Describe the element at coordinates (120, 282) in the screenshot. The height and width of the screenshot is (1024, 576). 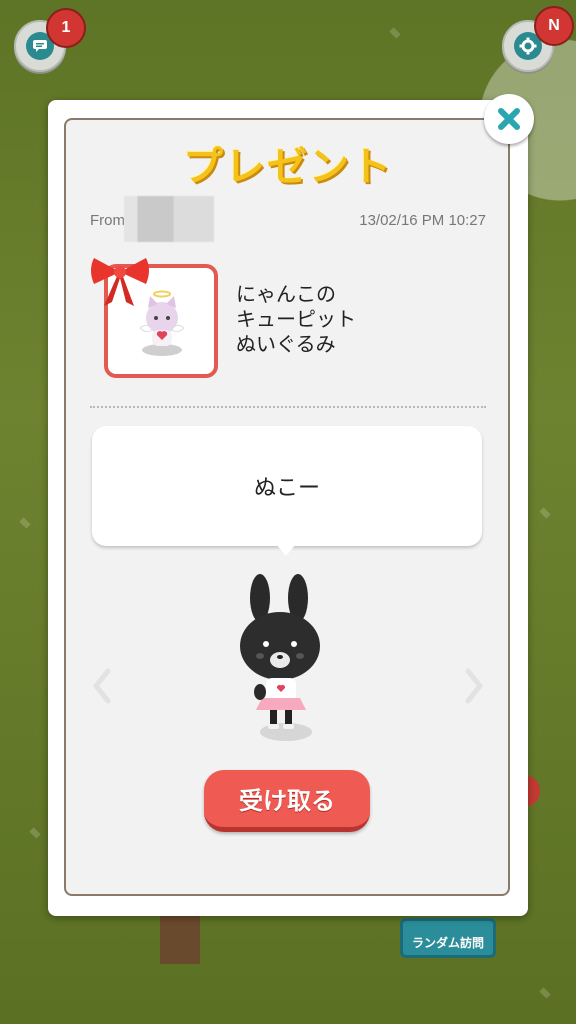
I see `ribbon-bow-icon` at that location.